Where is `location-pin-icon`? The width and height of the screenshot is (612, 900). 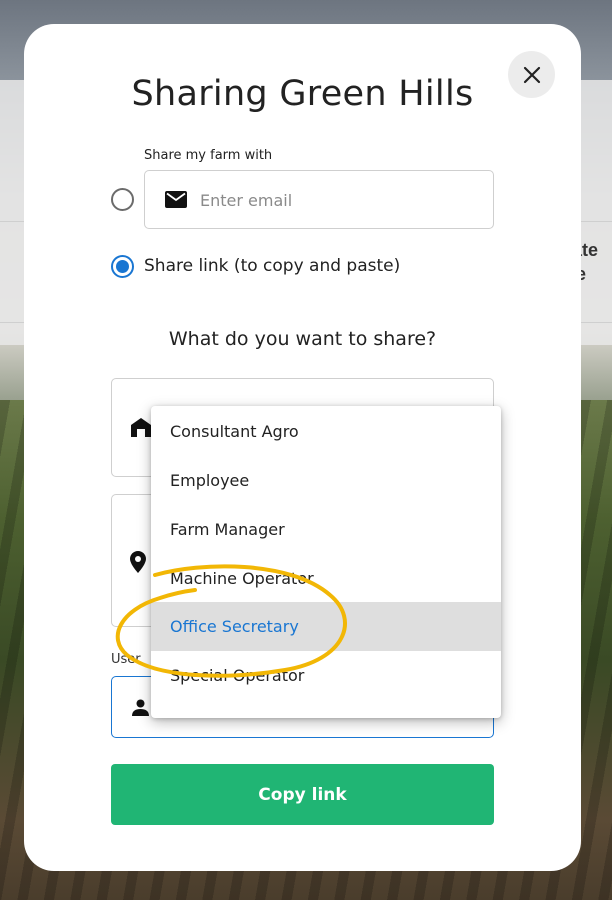 location-pin-icon is located at coordinates (138, 562).